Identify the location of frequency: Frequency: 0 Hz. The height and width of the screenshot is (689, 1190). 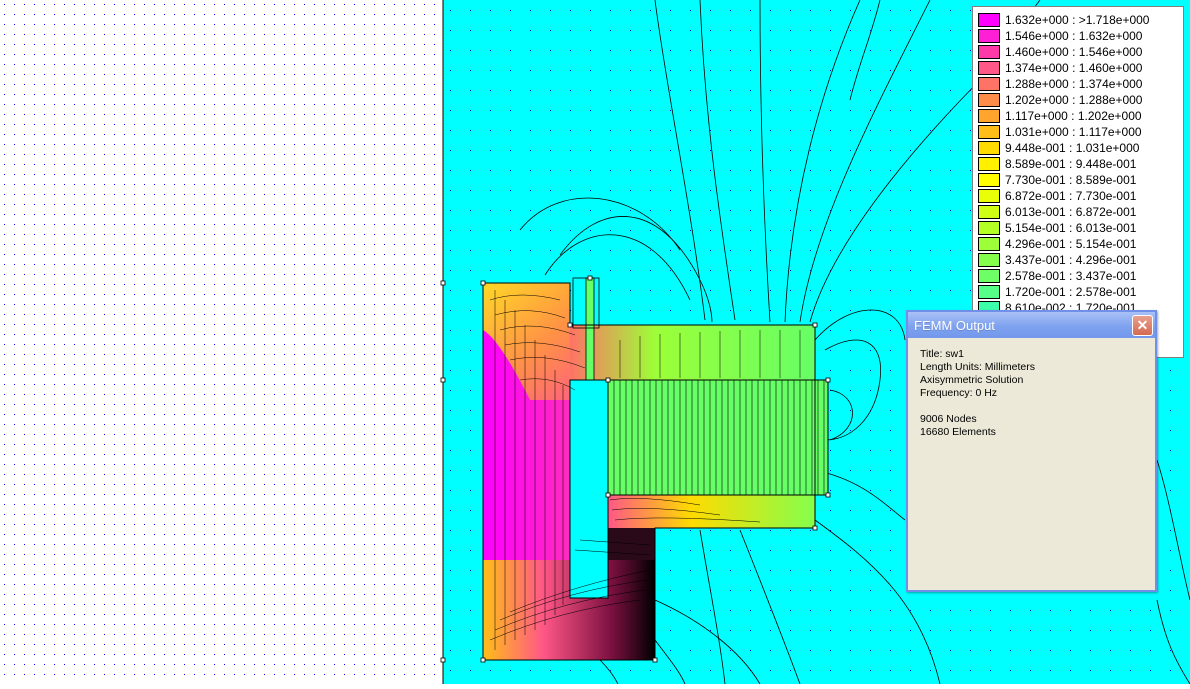
(959, 393).